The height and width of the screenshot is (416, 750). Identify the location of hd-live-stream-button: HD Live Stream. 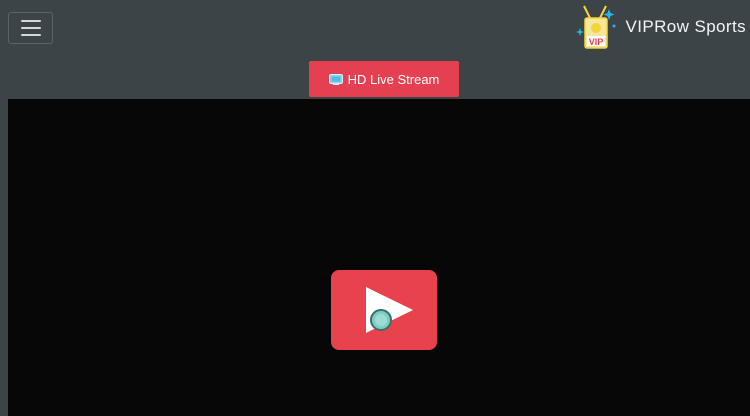
(384, 79).